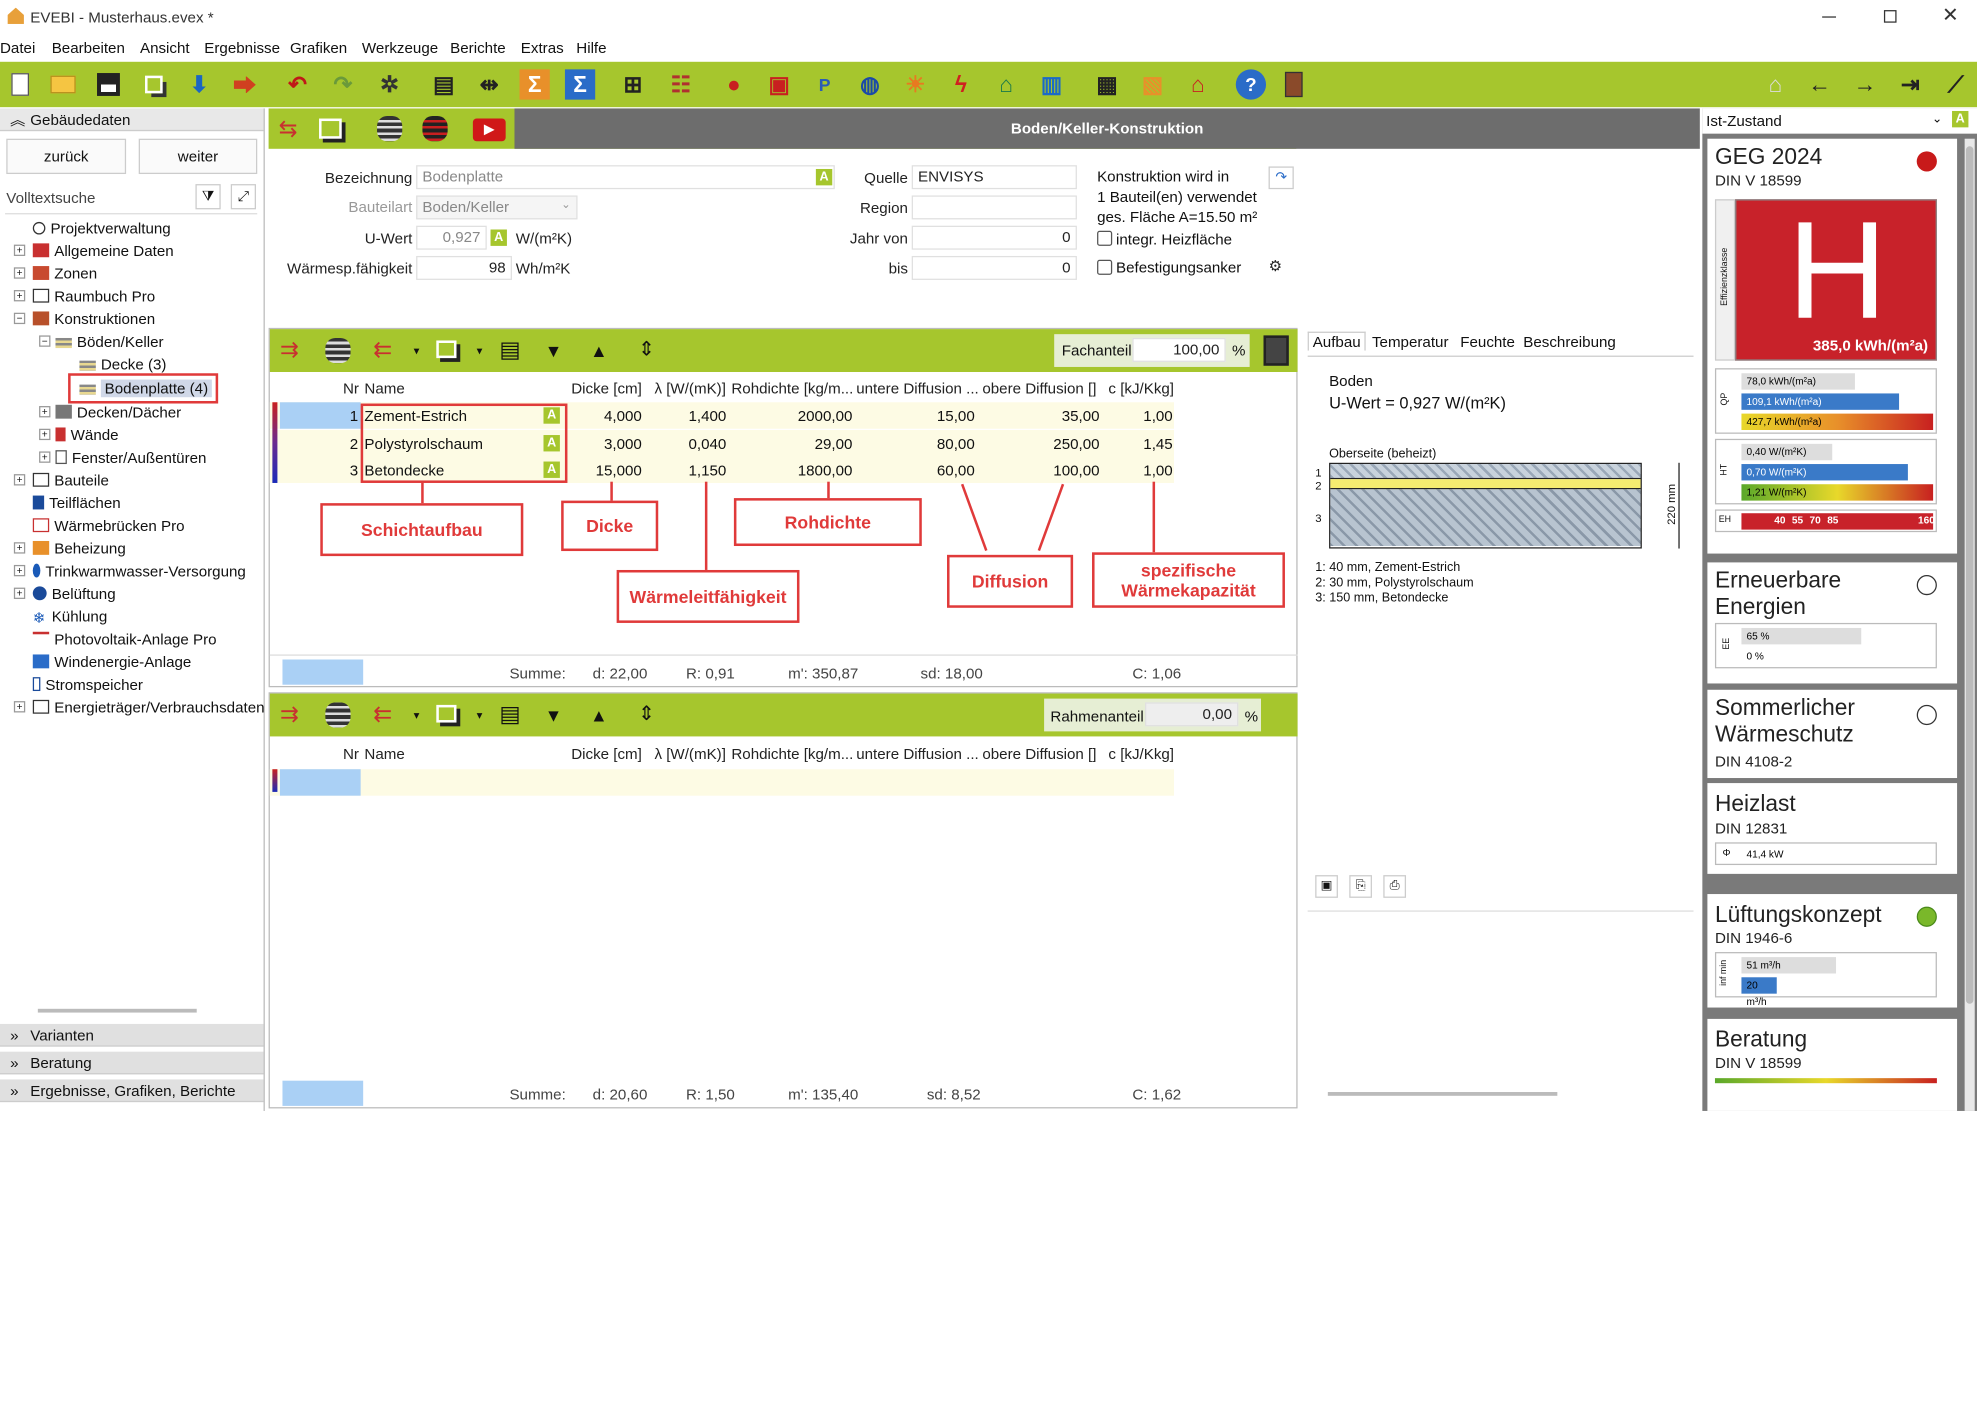 The image size is (1977, 1402). What do you see at coordinates (93, 296) in the screenshot?
I see `tree-item-raumbuch-pro: Raumbuch Pro` at bounding box center [93, 296].